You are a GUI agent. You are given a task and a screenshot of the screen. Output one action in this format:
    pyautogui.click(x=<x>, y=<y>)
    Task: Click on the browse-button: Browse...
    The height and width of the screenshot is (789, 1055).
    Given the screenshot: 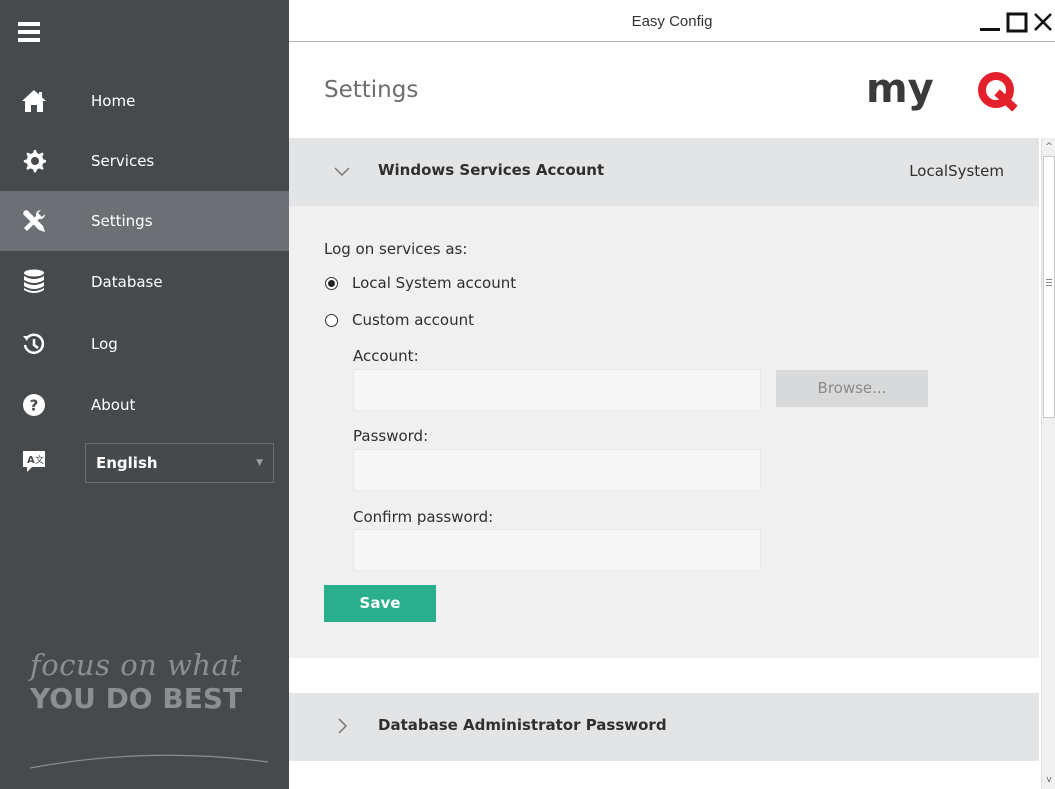 What is the action you would take?
    pyautogui.click(x=852, y=388)
    